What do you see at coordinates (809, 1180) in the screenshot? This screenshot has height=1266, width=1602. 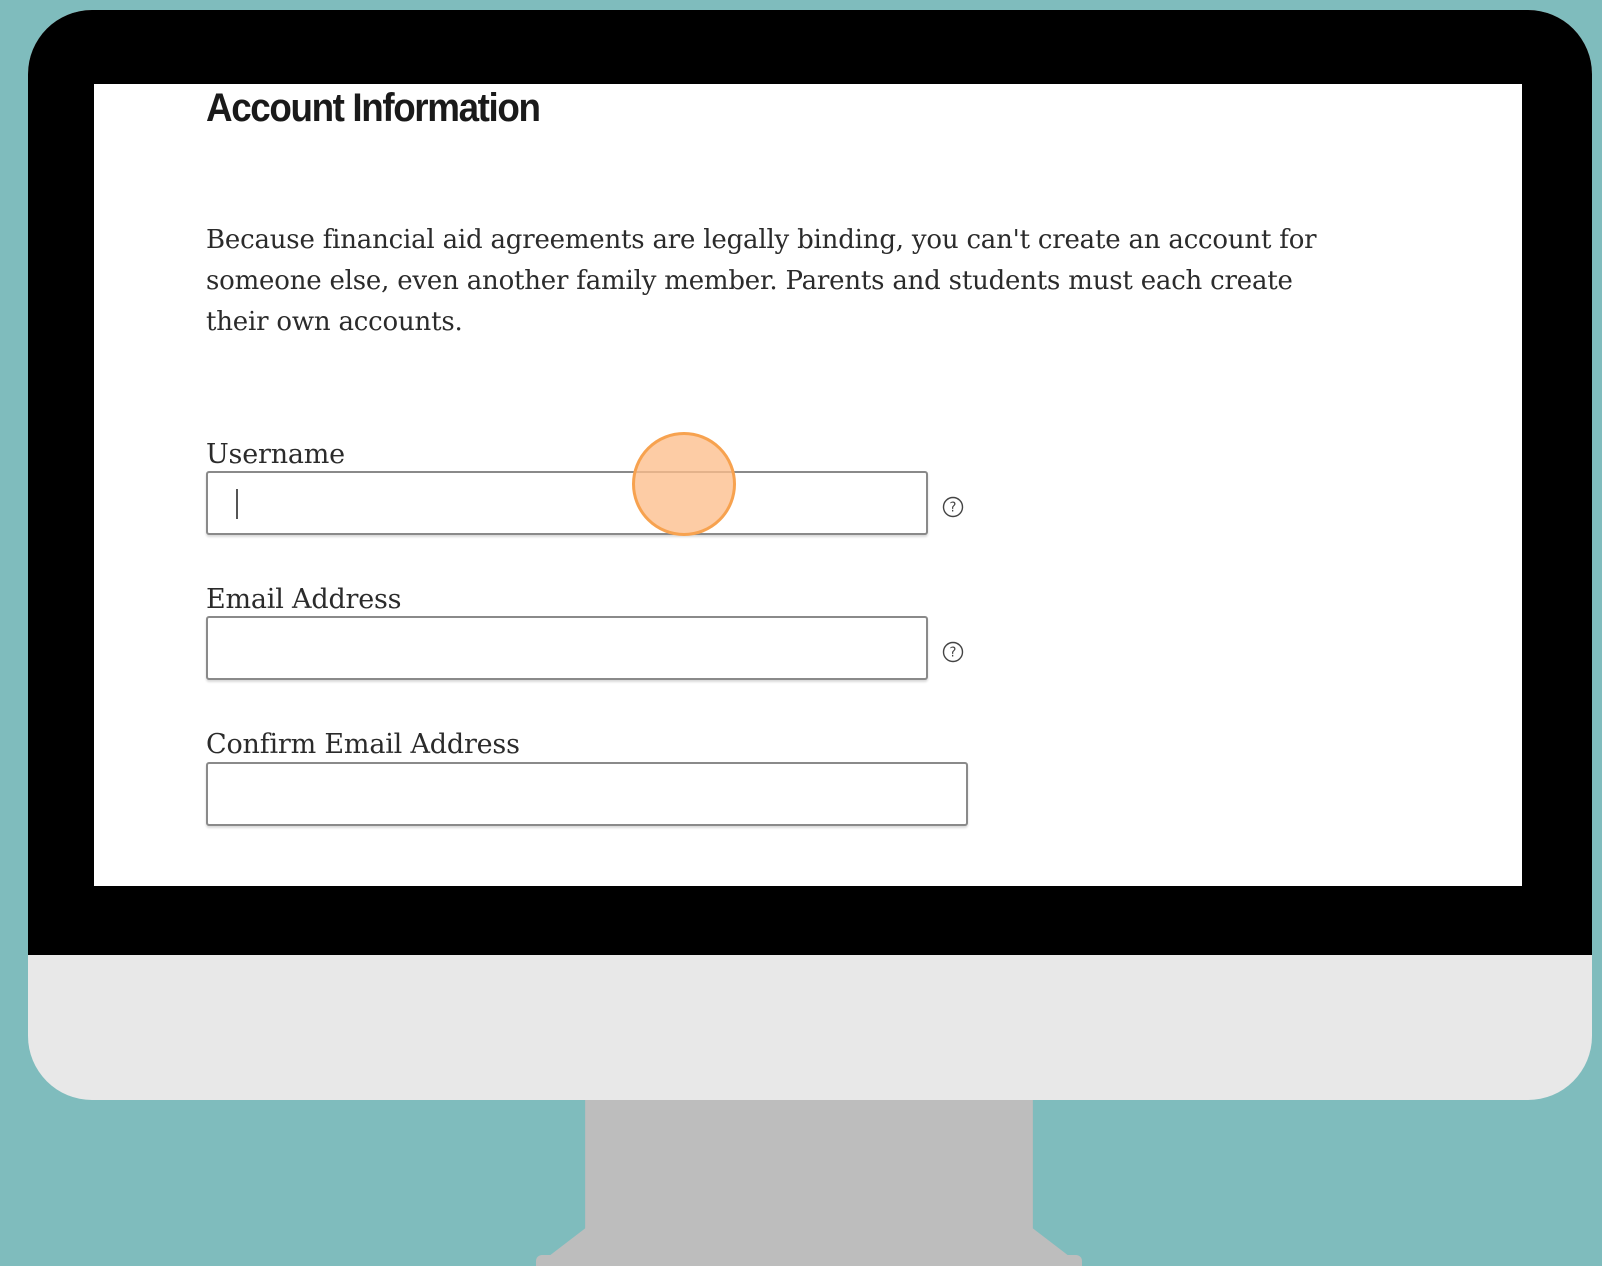 I see `monitor-stand` at bounding box center [809, 1180].